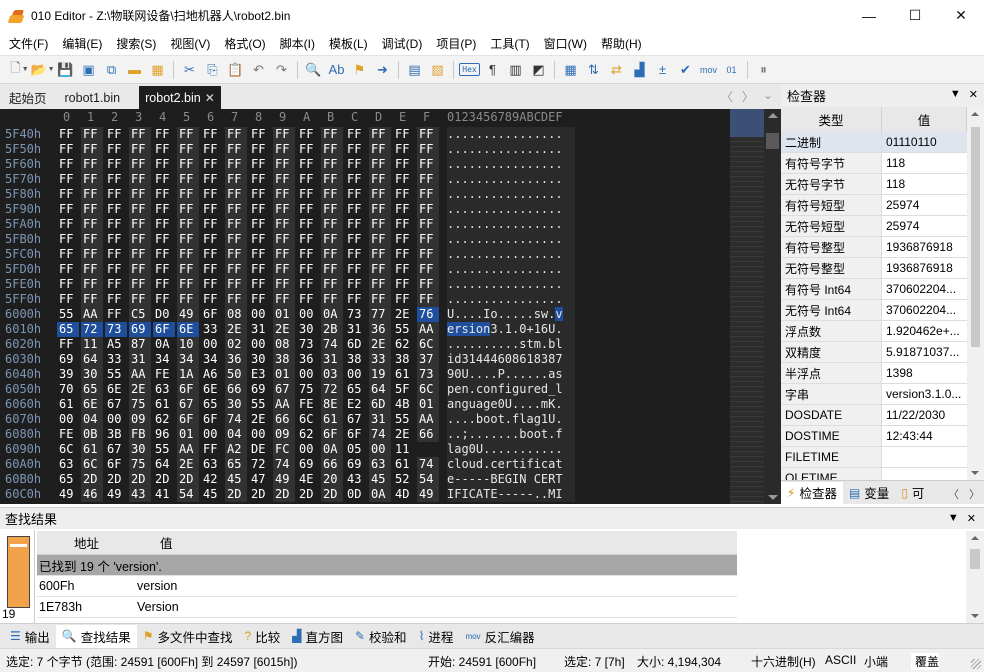 Image resolution: width=984 pixels, height=672 pixels. What do you see at coordinates (68, 464) in the screenshot?
I see `hex-byte: 63` at bounding box center [68, 464].